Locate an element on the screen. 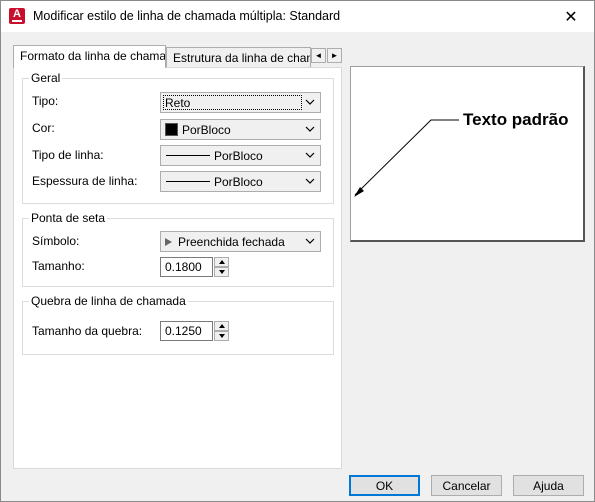 The image size is (595, 502). arrow-size-label: Tamanho: is located at coordinates (58, 266).